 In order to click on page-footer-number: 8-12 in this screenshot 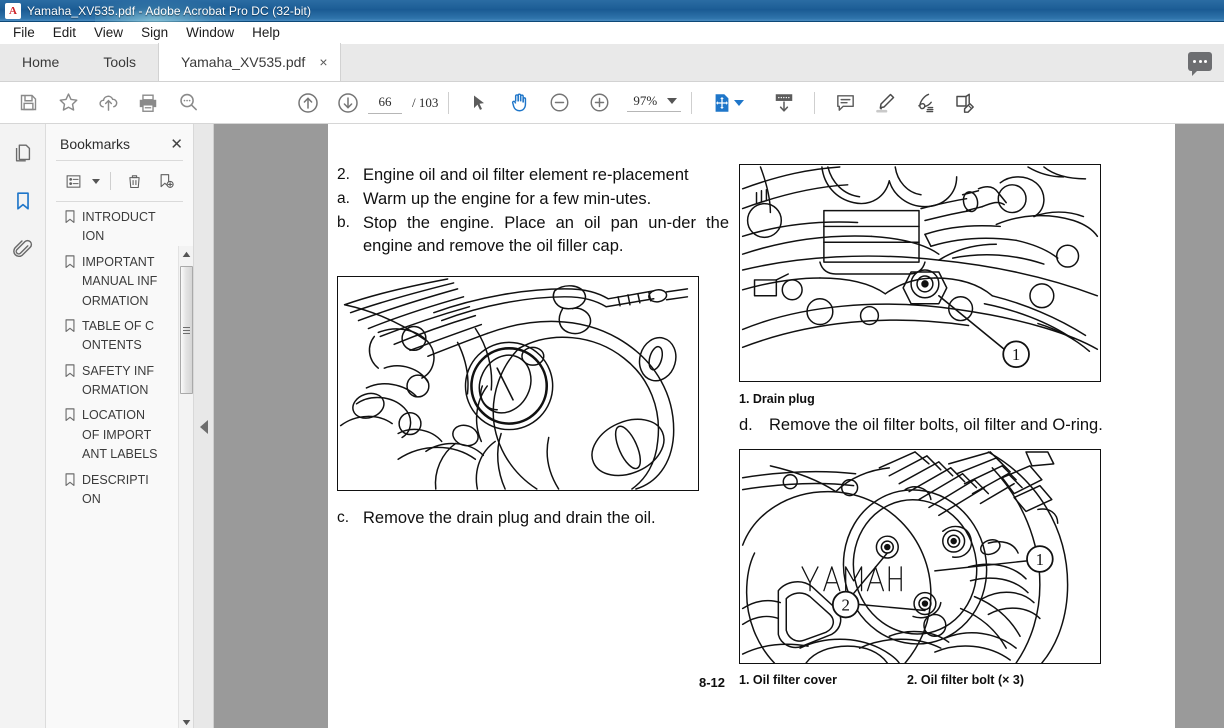, I will do `click(712, 682)`.